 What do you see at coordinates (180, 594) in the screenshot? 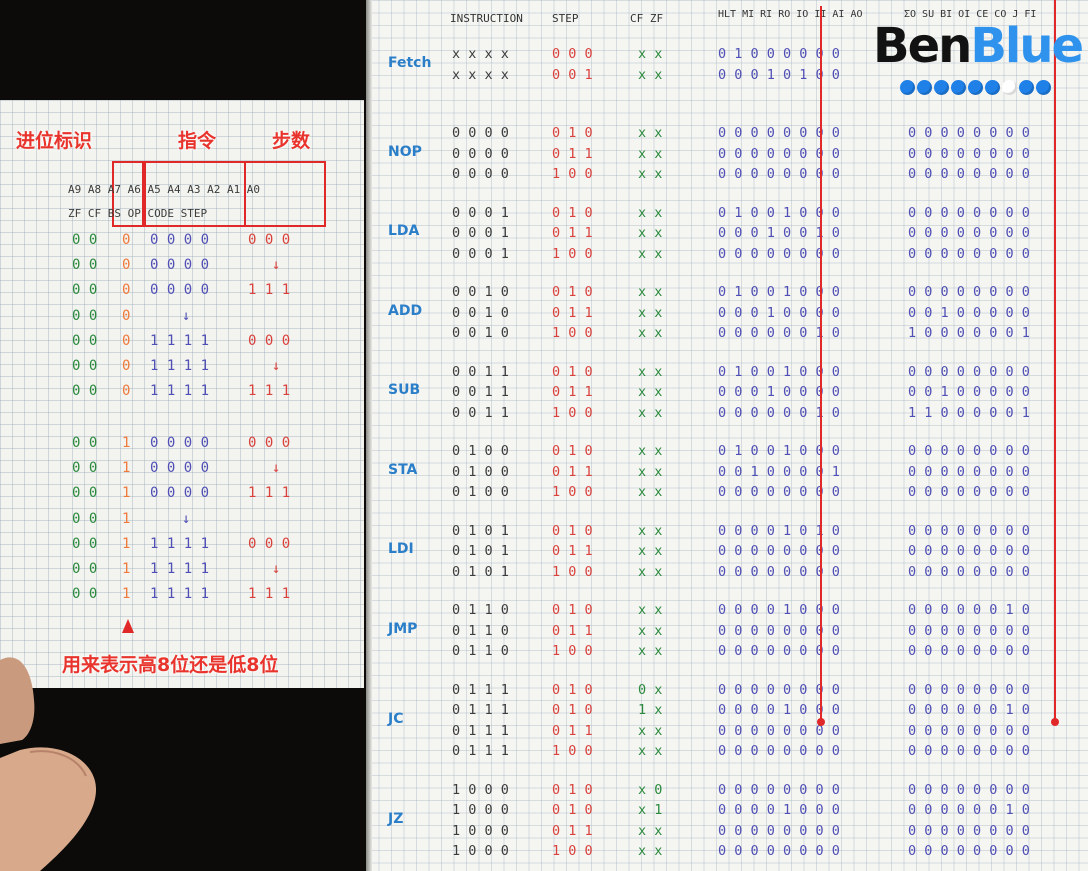
I see `left-cell-op: 1 1 1 1` at bounding box center [180, 594].